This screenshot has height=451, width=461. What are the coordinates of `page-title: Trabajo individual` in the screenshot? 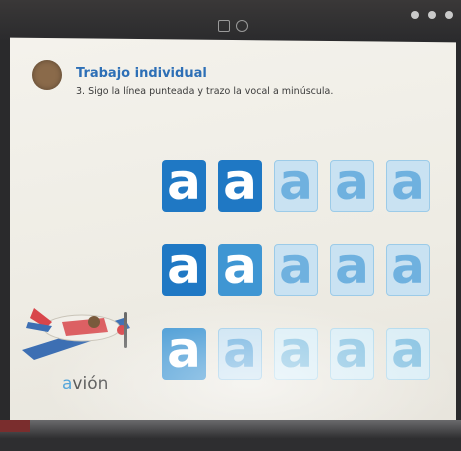 It's located at (141, 73).